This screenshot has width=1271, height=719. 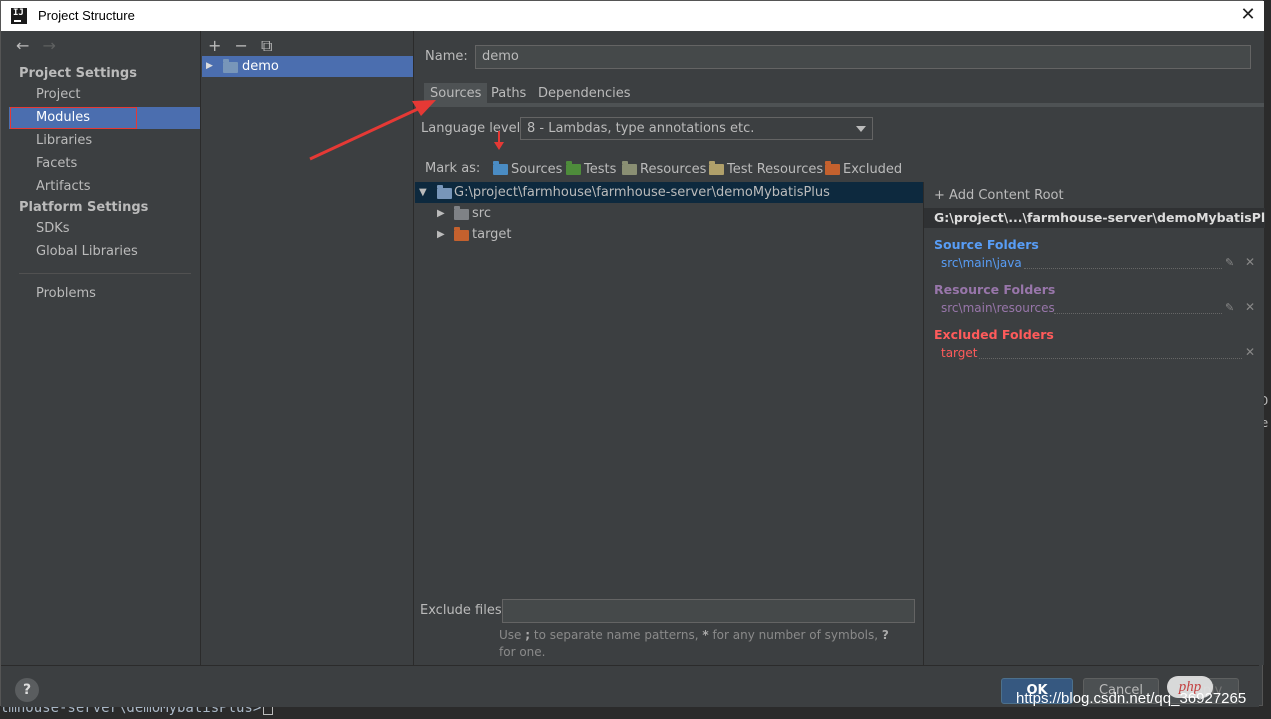 I want to click on resources-folder-icon, so click(x=629, y=168).